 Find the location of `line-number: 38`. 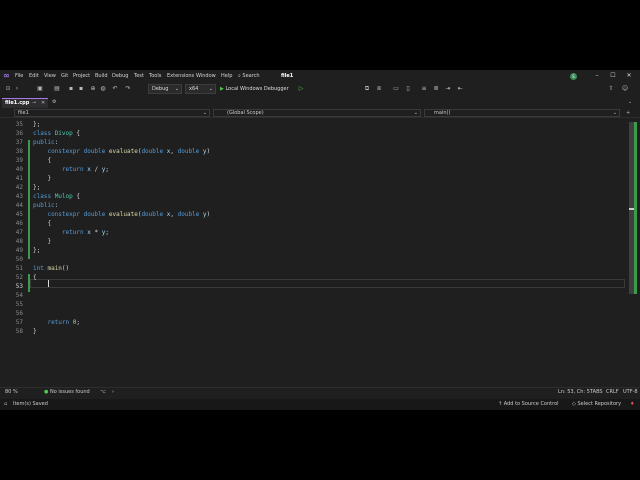

line-number: 38 is located at coordinates (19, 151).